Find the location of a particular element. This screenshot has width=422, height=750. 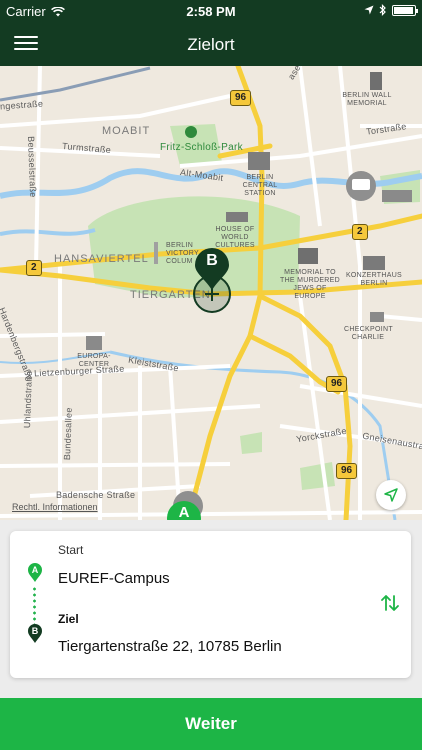

start-caption: Start is located at coordinates (71, 550).